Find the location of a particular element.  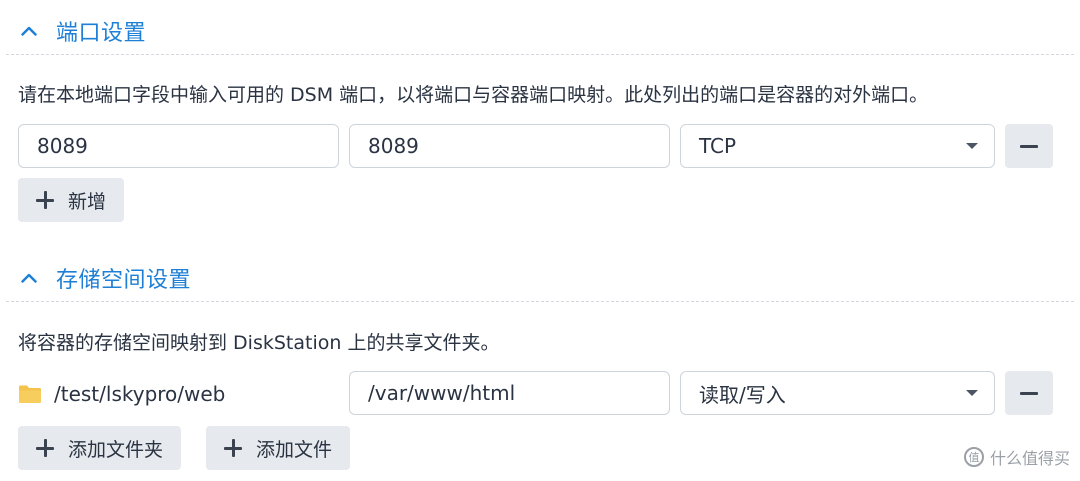

watermark-text: 什么值得买 is located at coordinates (1029, 458).